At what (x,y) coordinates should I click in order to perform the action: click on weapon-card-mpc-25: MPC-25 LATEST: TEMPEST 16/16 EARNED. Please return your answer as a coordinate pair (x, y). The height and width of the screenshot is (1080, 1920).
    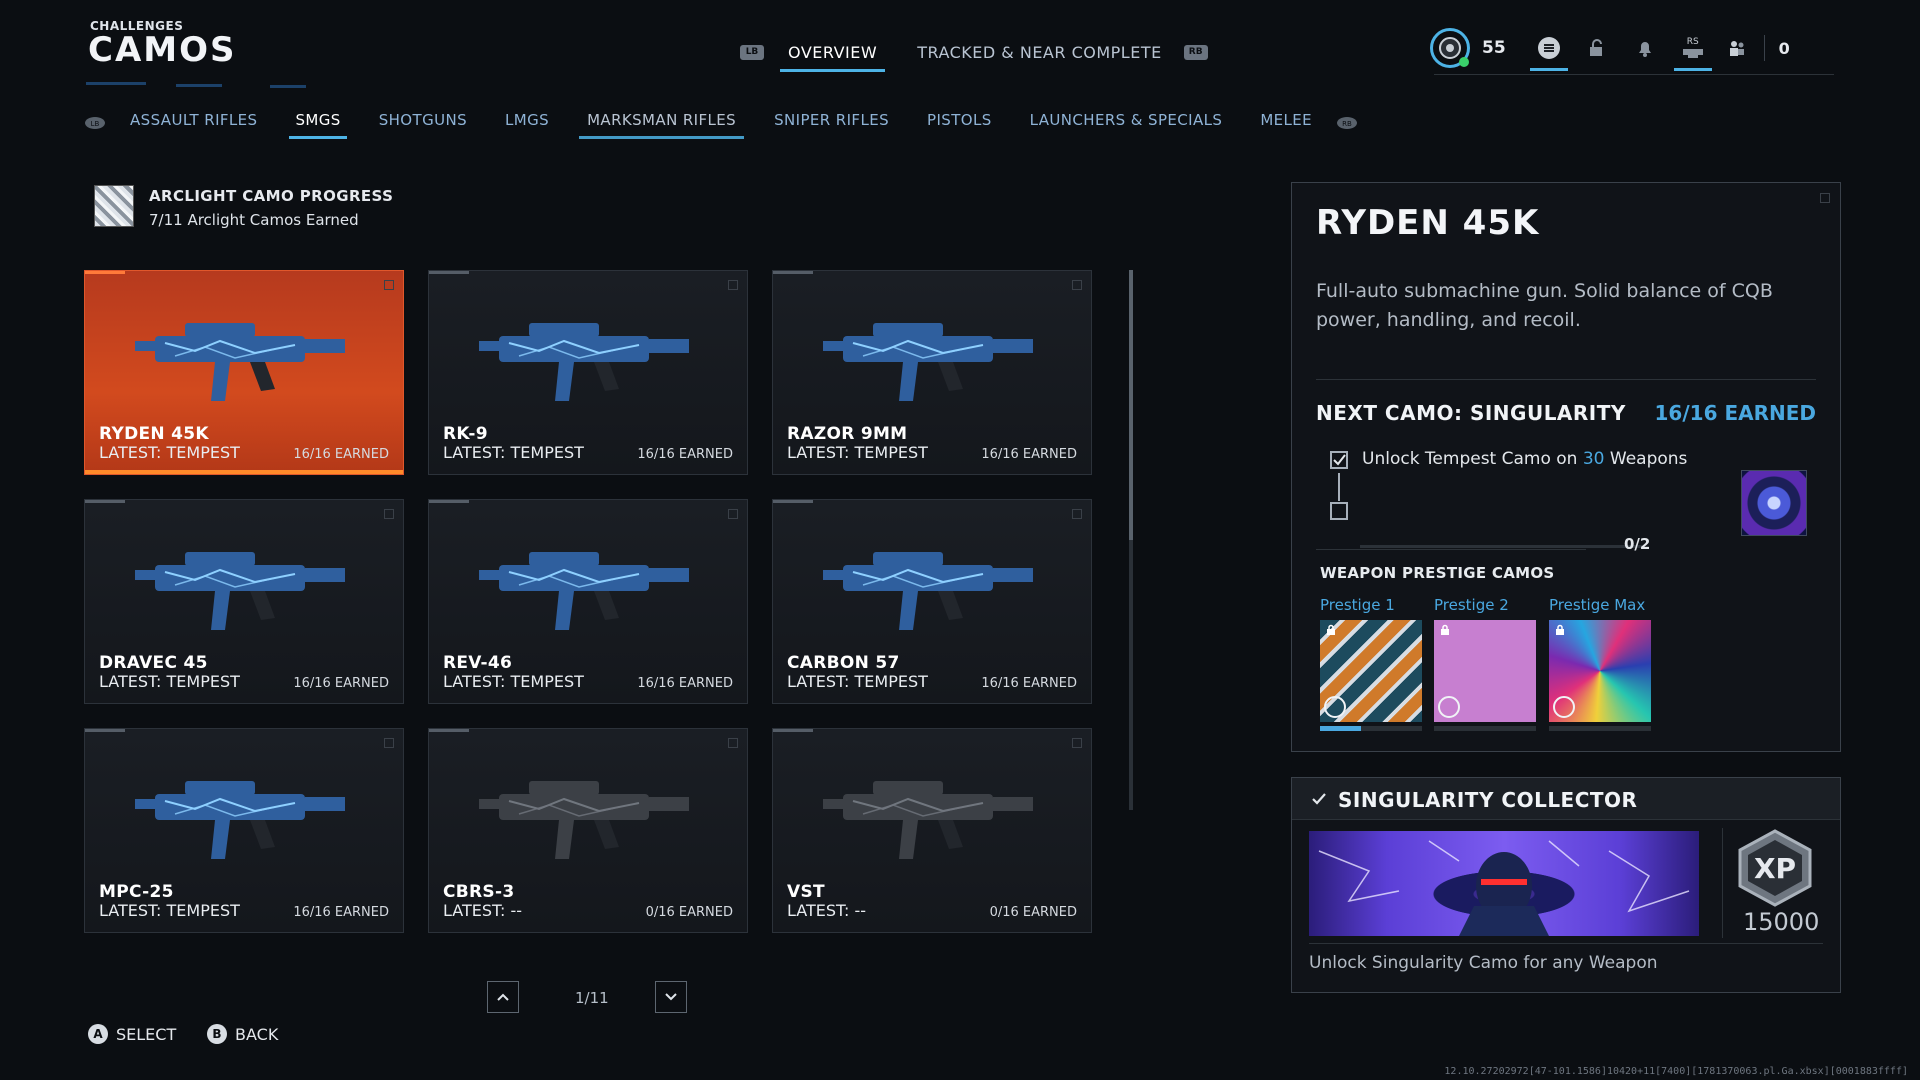
    Looking at the image, I should click on (244, 830).